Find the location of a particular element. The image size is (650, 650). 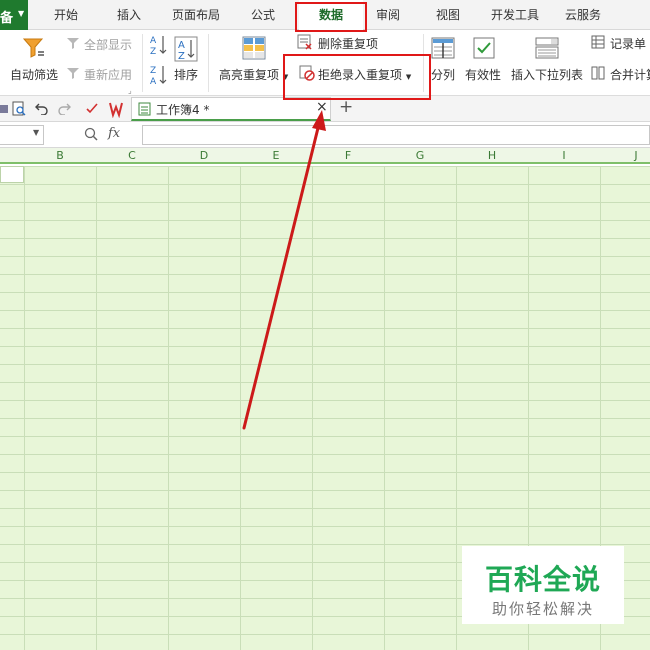

arrow-head is located at coordinates (319, 120).